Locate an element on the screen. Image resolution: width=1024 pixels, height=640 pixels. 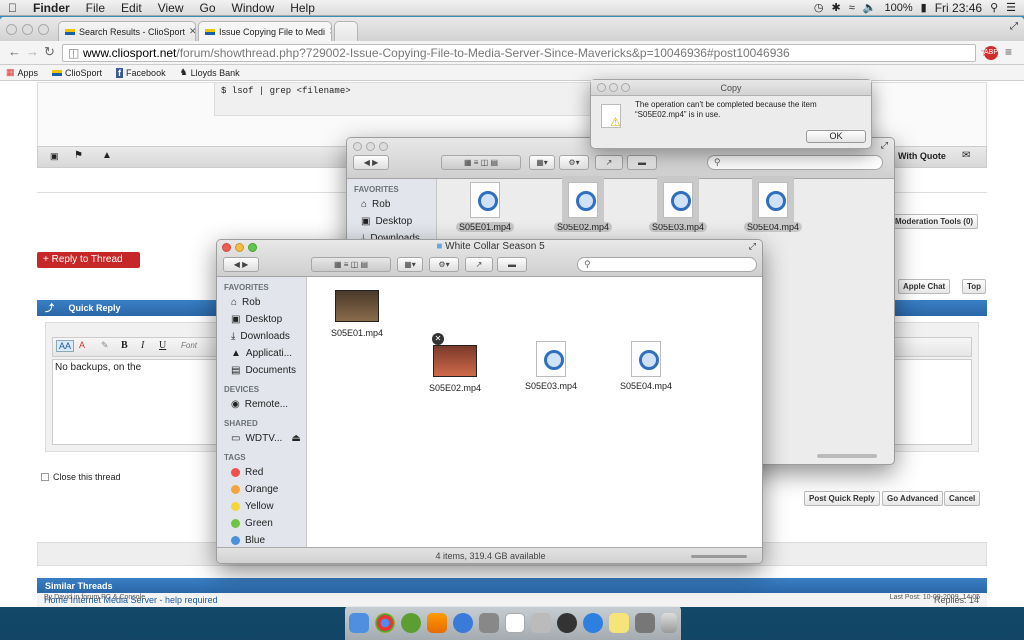
font-select: Font is located at coordinates (189, 345).